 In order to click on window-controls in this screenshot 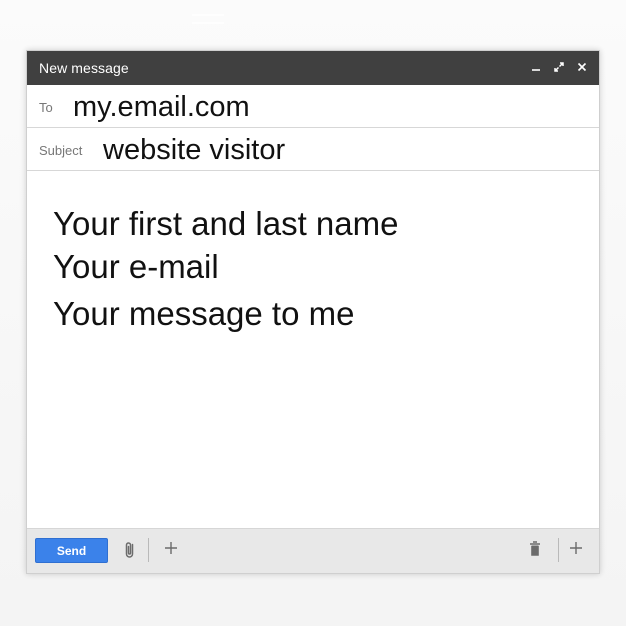, I will do `click(559, 67)`.